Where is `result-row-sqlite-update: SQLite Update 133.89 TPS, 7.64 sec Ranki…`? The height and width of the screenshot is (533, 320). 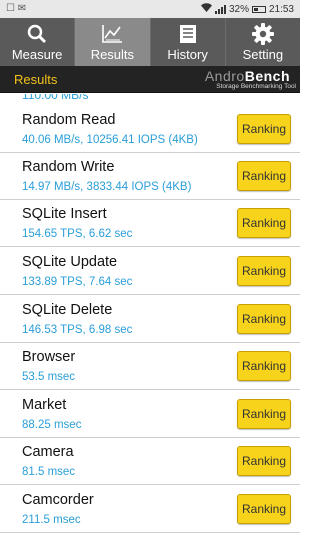
result-row-sqlite-update: SQLite Update 133.89 TPS, 7.64 sec Ranki… is located at coordinates (150, 271).